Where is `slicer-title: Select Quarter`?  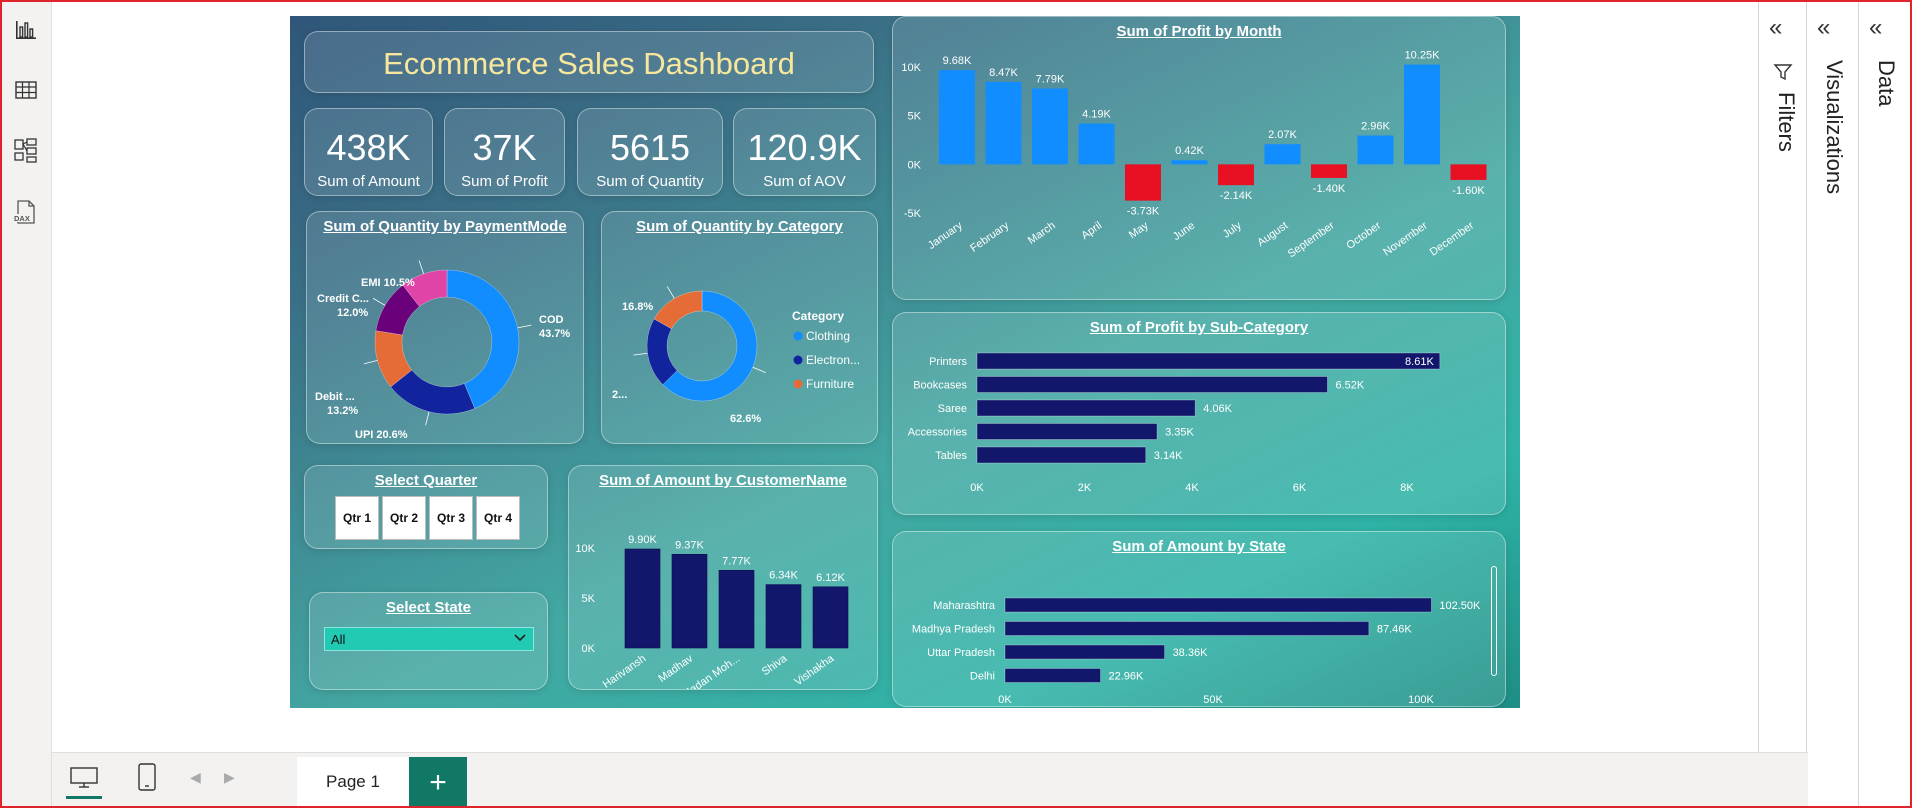 slicer-title: Select Quarter is located at coordinates (426, 480).